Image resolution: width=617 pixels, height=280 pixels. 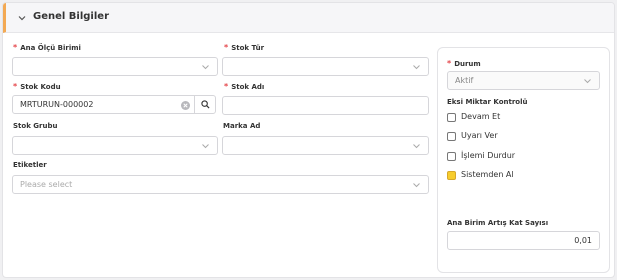 I want to click on etiketler-label: Etiketler, so click(x=30, y=165).